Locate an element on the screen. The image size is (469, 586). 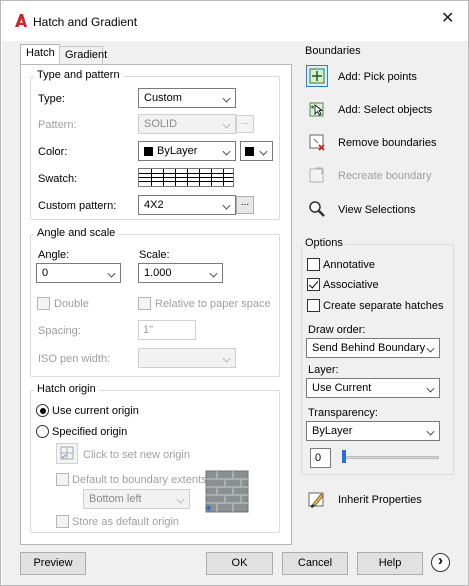
select-objects-button is located at coordinates (317, 109).